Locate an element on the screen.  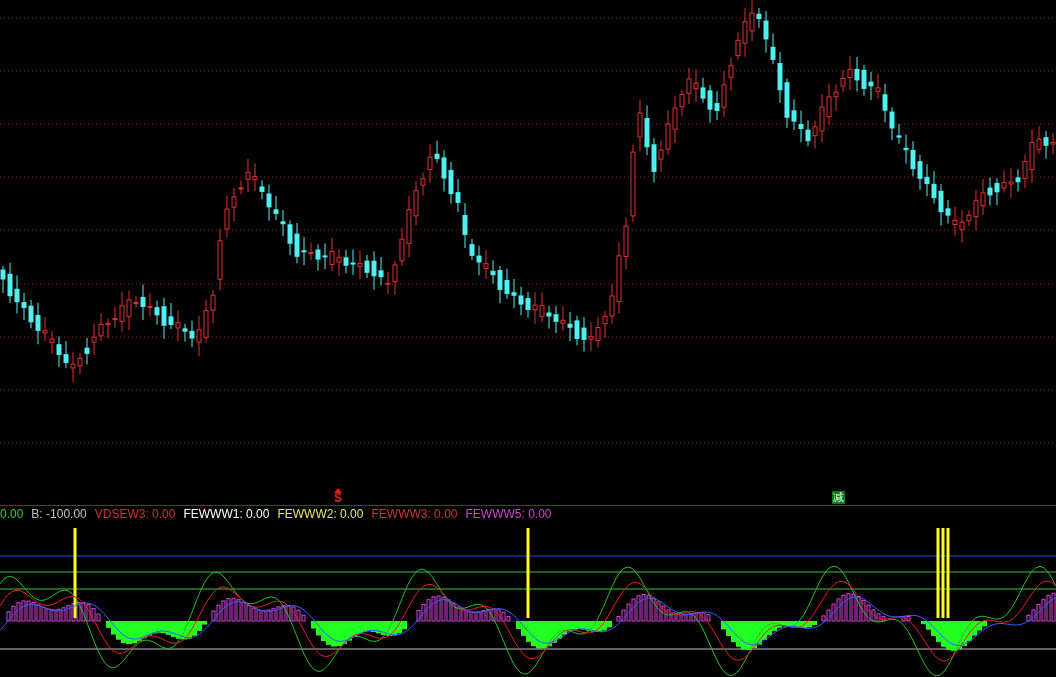
legend-value: FEWWW1: 0.00 is located at coordinates (226, 514).